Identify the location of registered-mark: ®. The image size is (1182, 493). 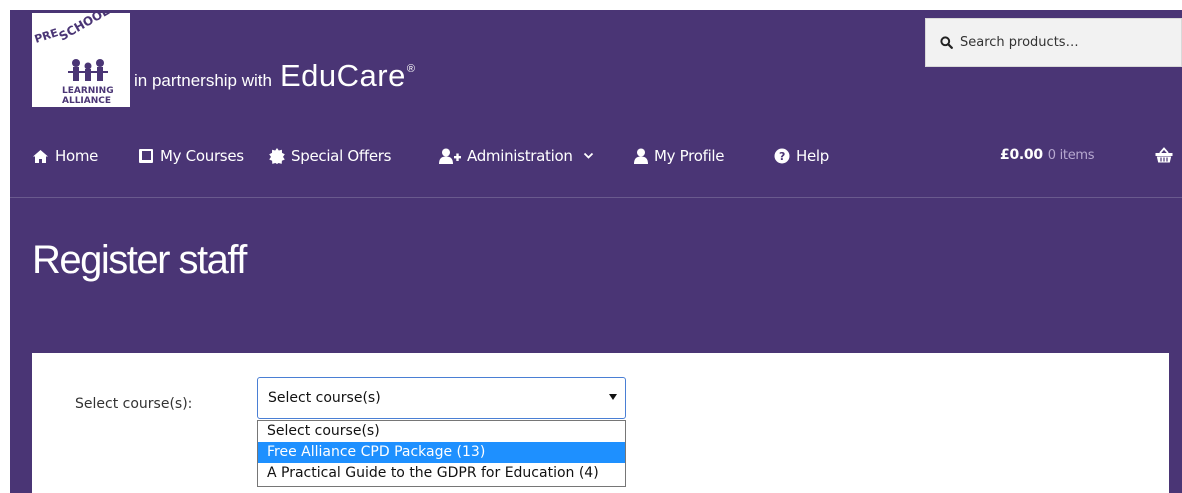
(410, 69).